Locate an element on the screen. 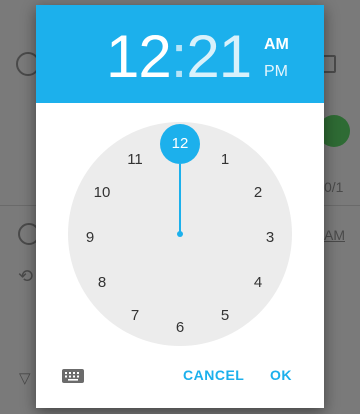 Image resolution: width=360 pixels, height=414 pixels. hour-display: 12 is located at coordinates (139, 56).